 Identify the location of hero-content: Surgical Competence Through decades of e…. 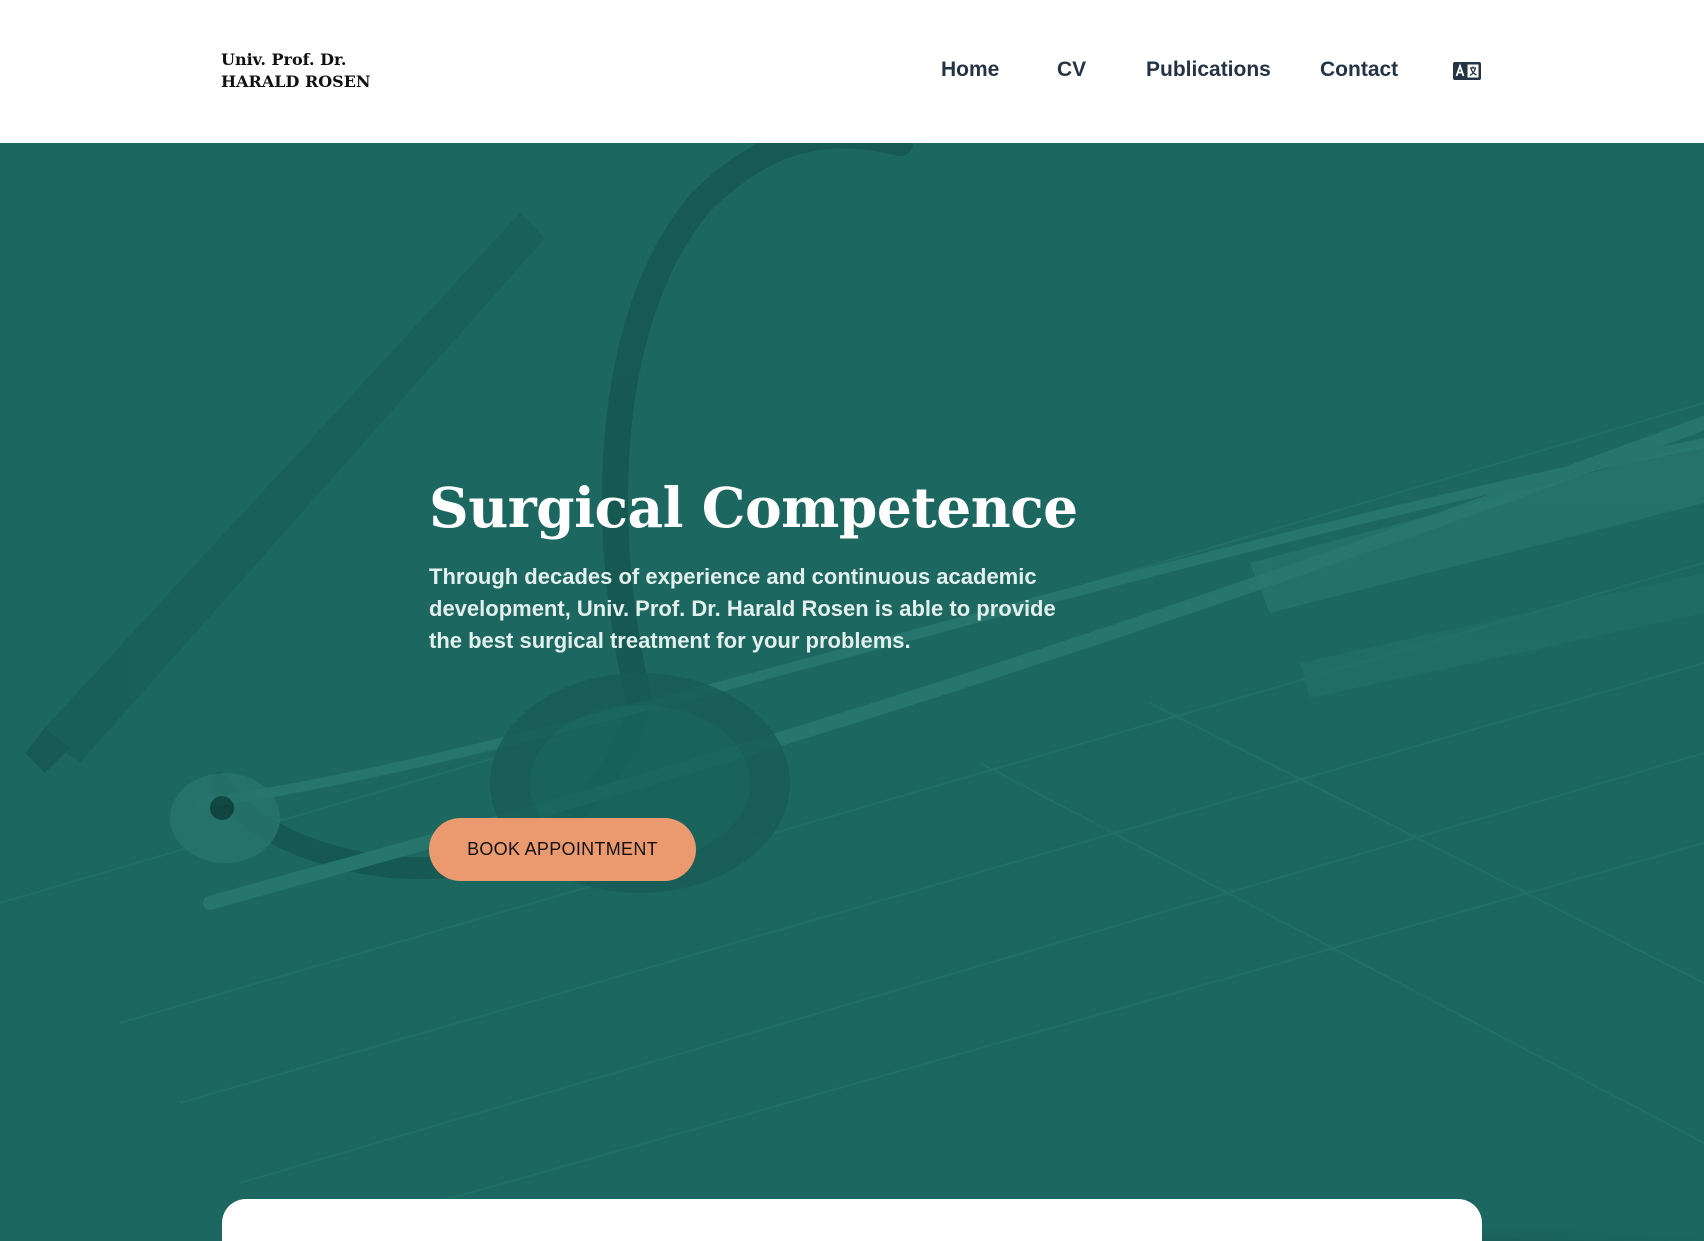
(769, 677).